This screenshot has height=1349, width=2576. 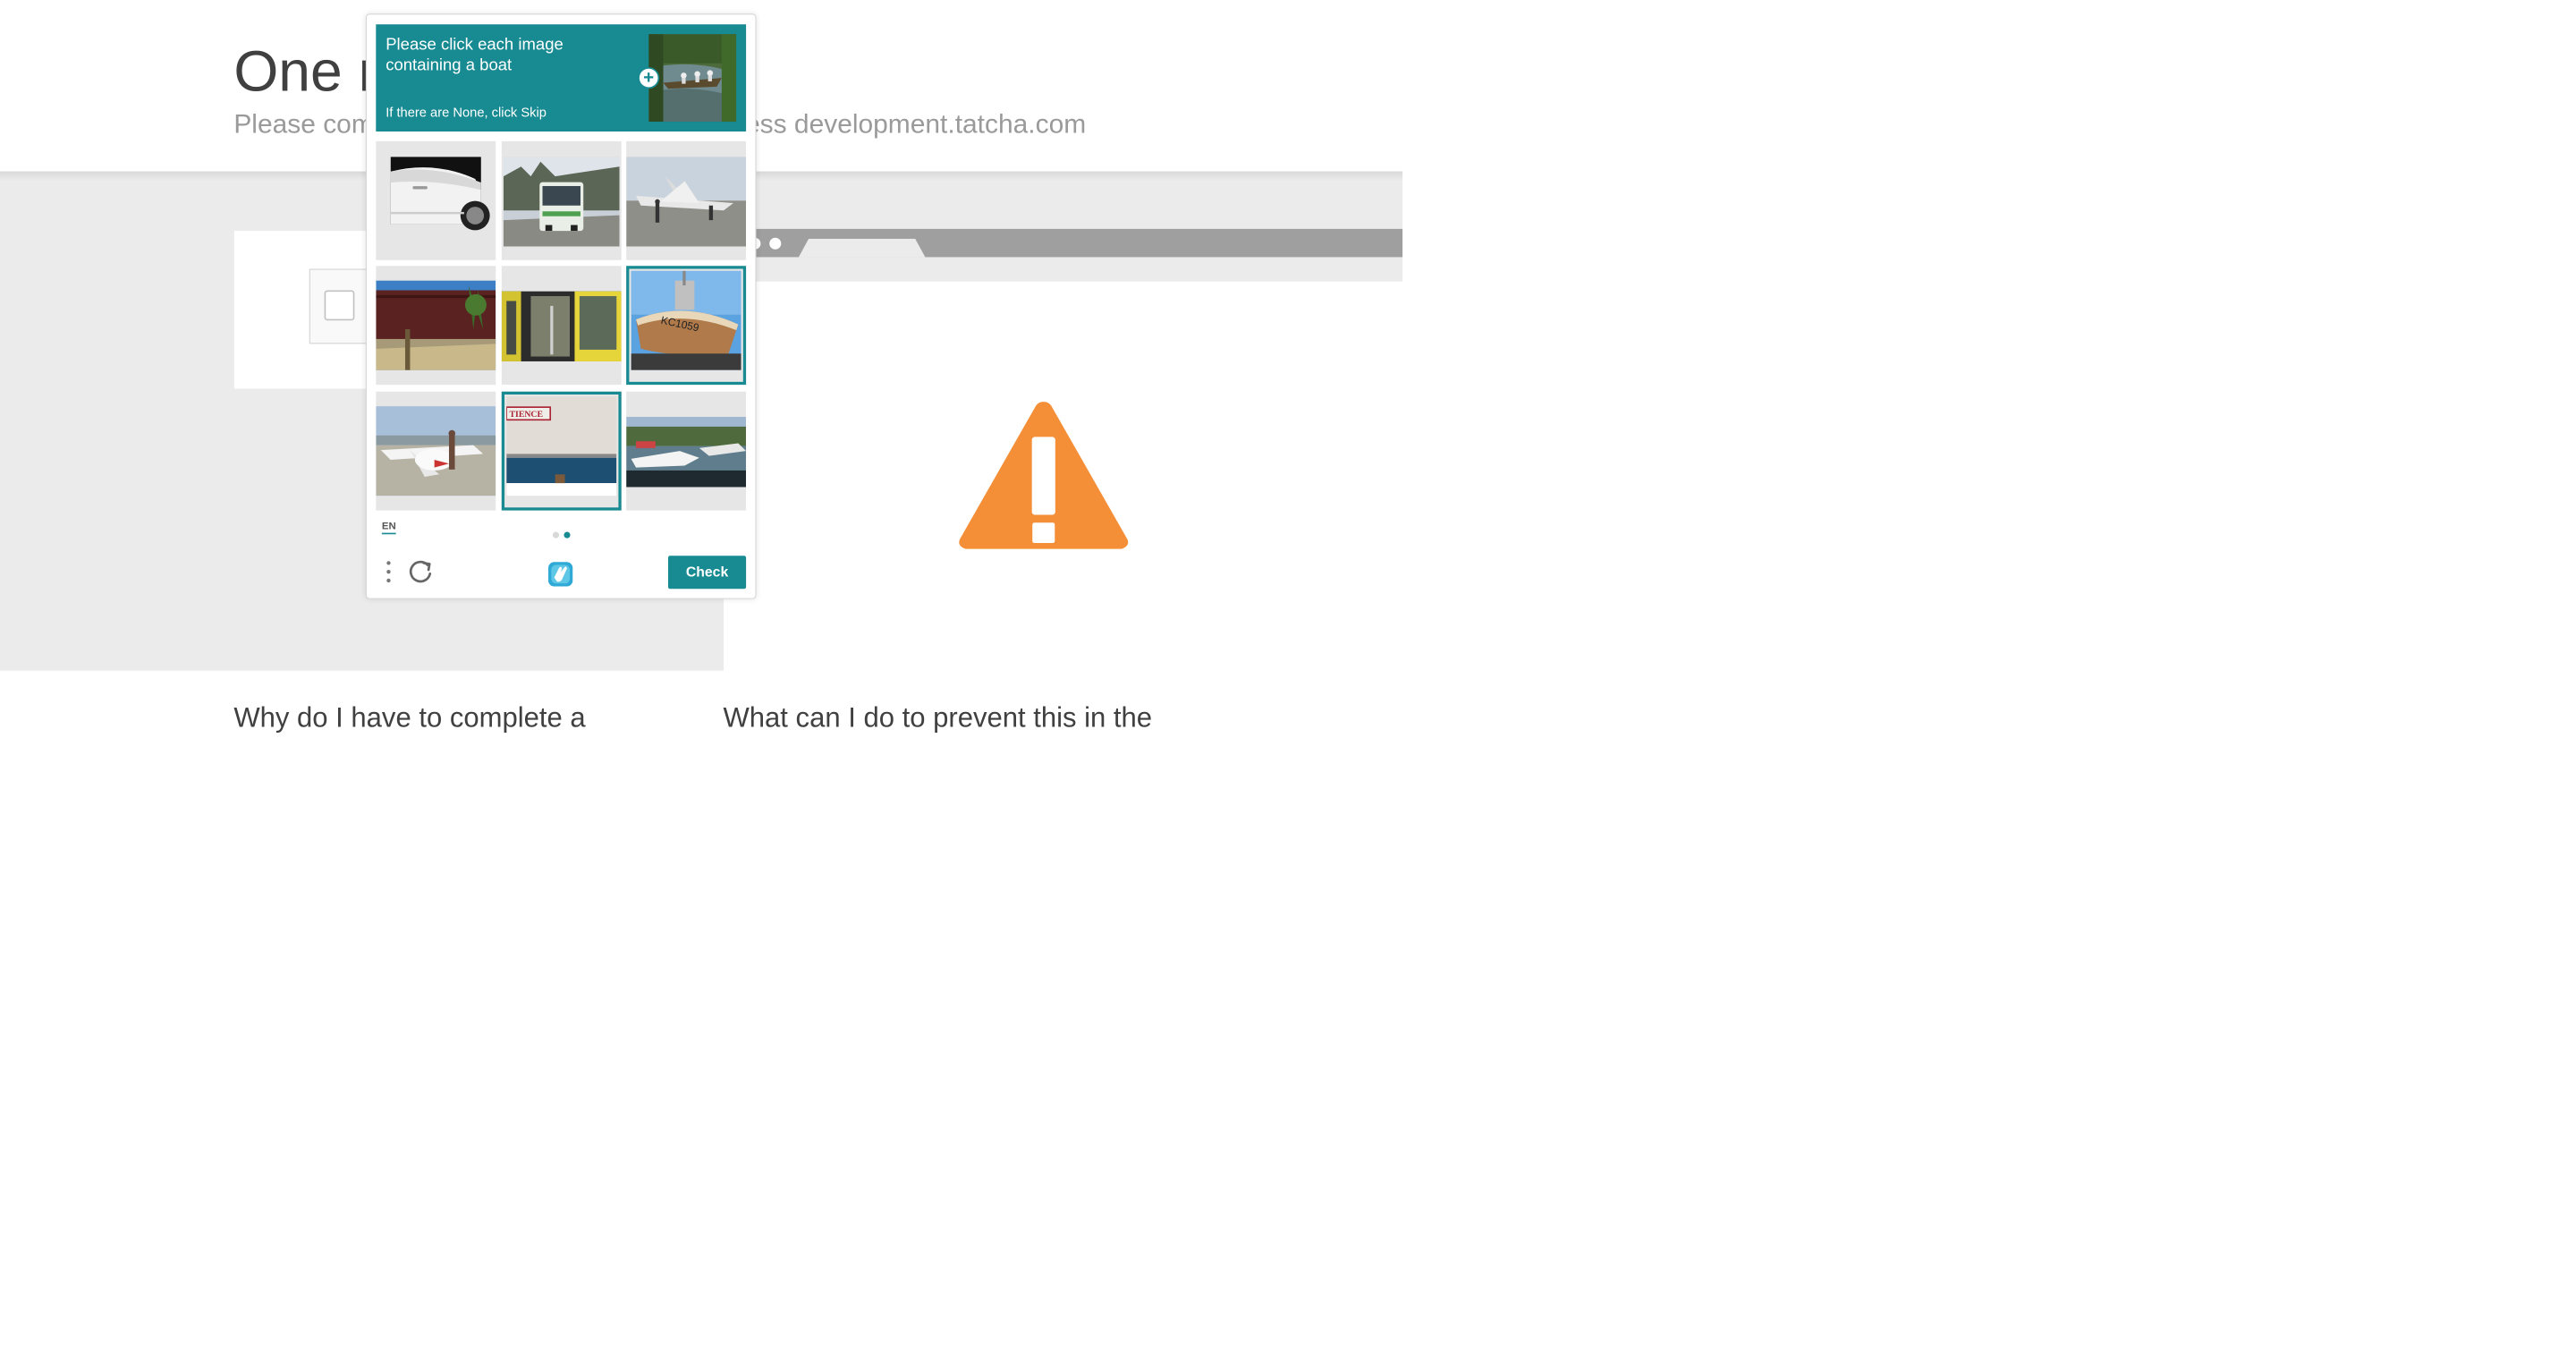 I want to click on browser-illustration-body, so click(x=1063, y=269).